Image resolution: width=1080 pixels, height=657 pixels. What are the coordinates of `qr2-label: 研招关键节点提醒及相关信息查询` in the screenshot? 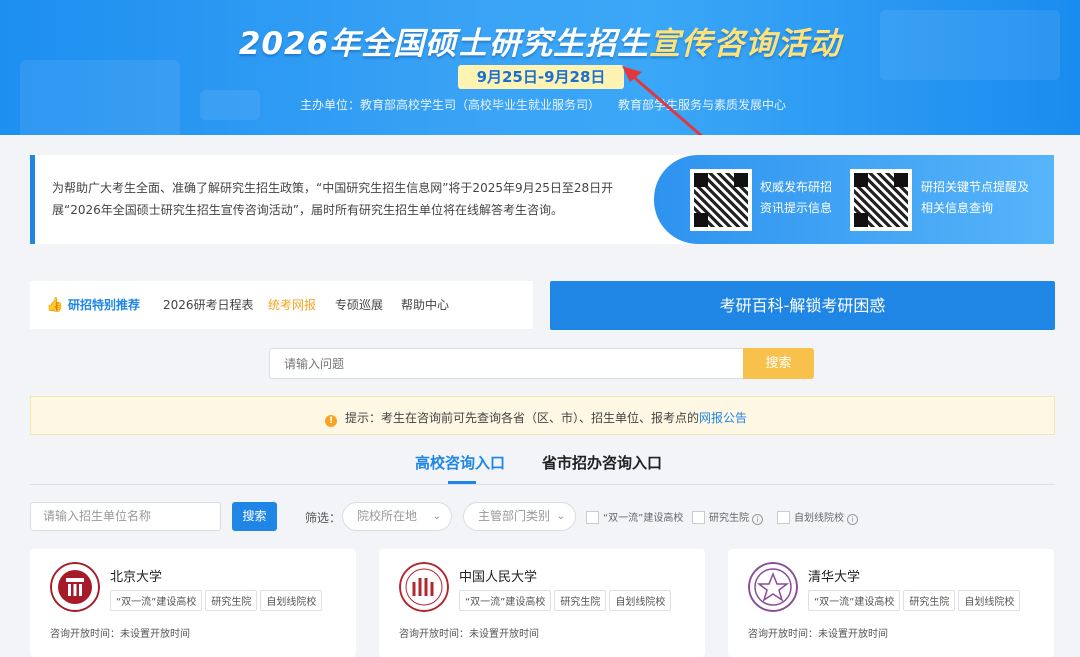 It's located at (975, 197).